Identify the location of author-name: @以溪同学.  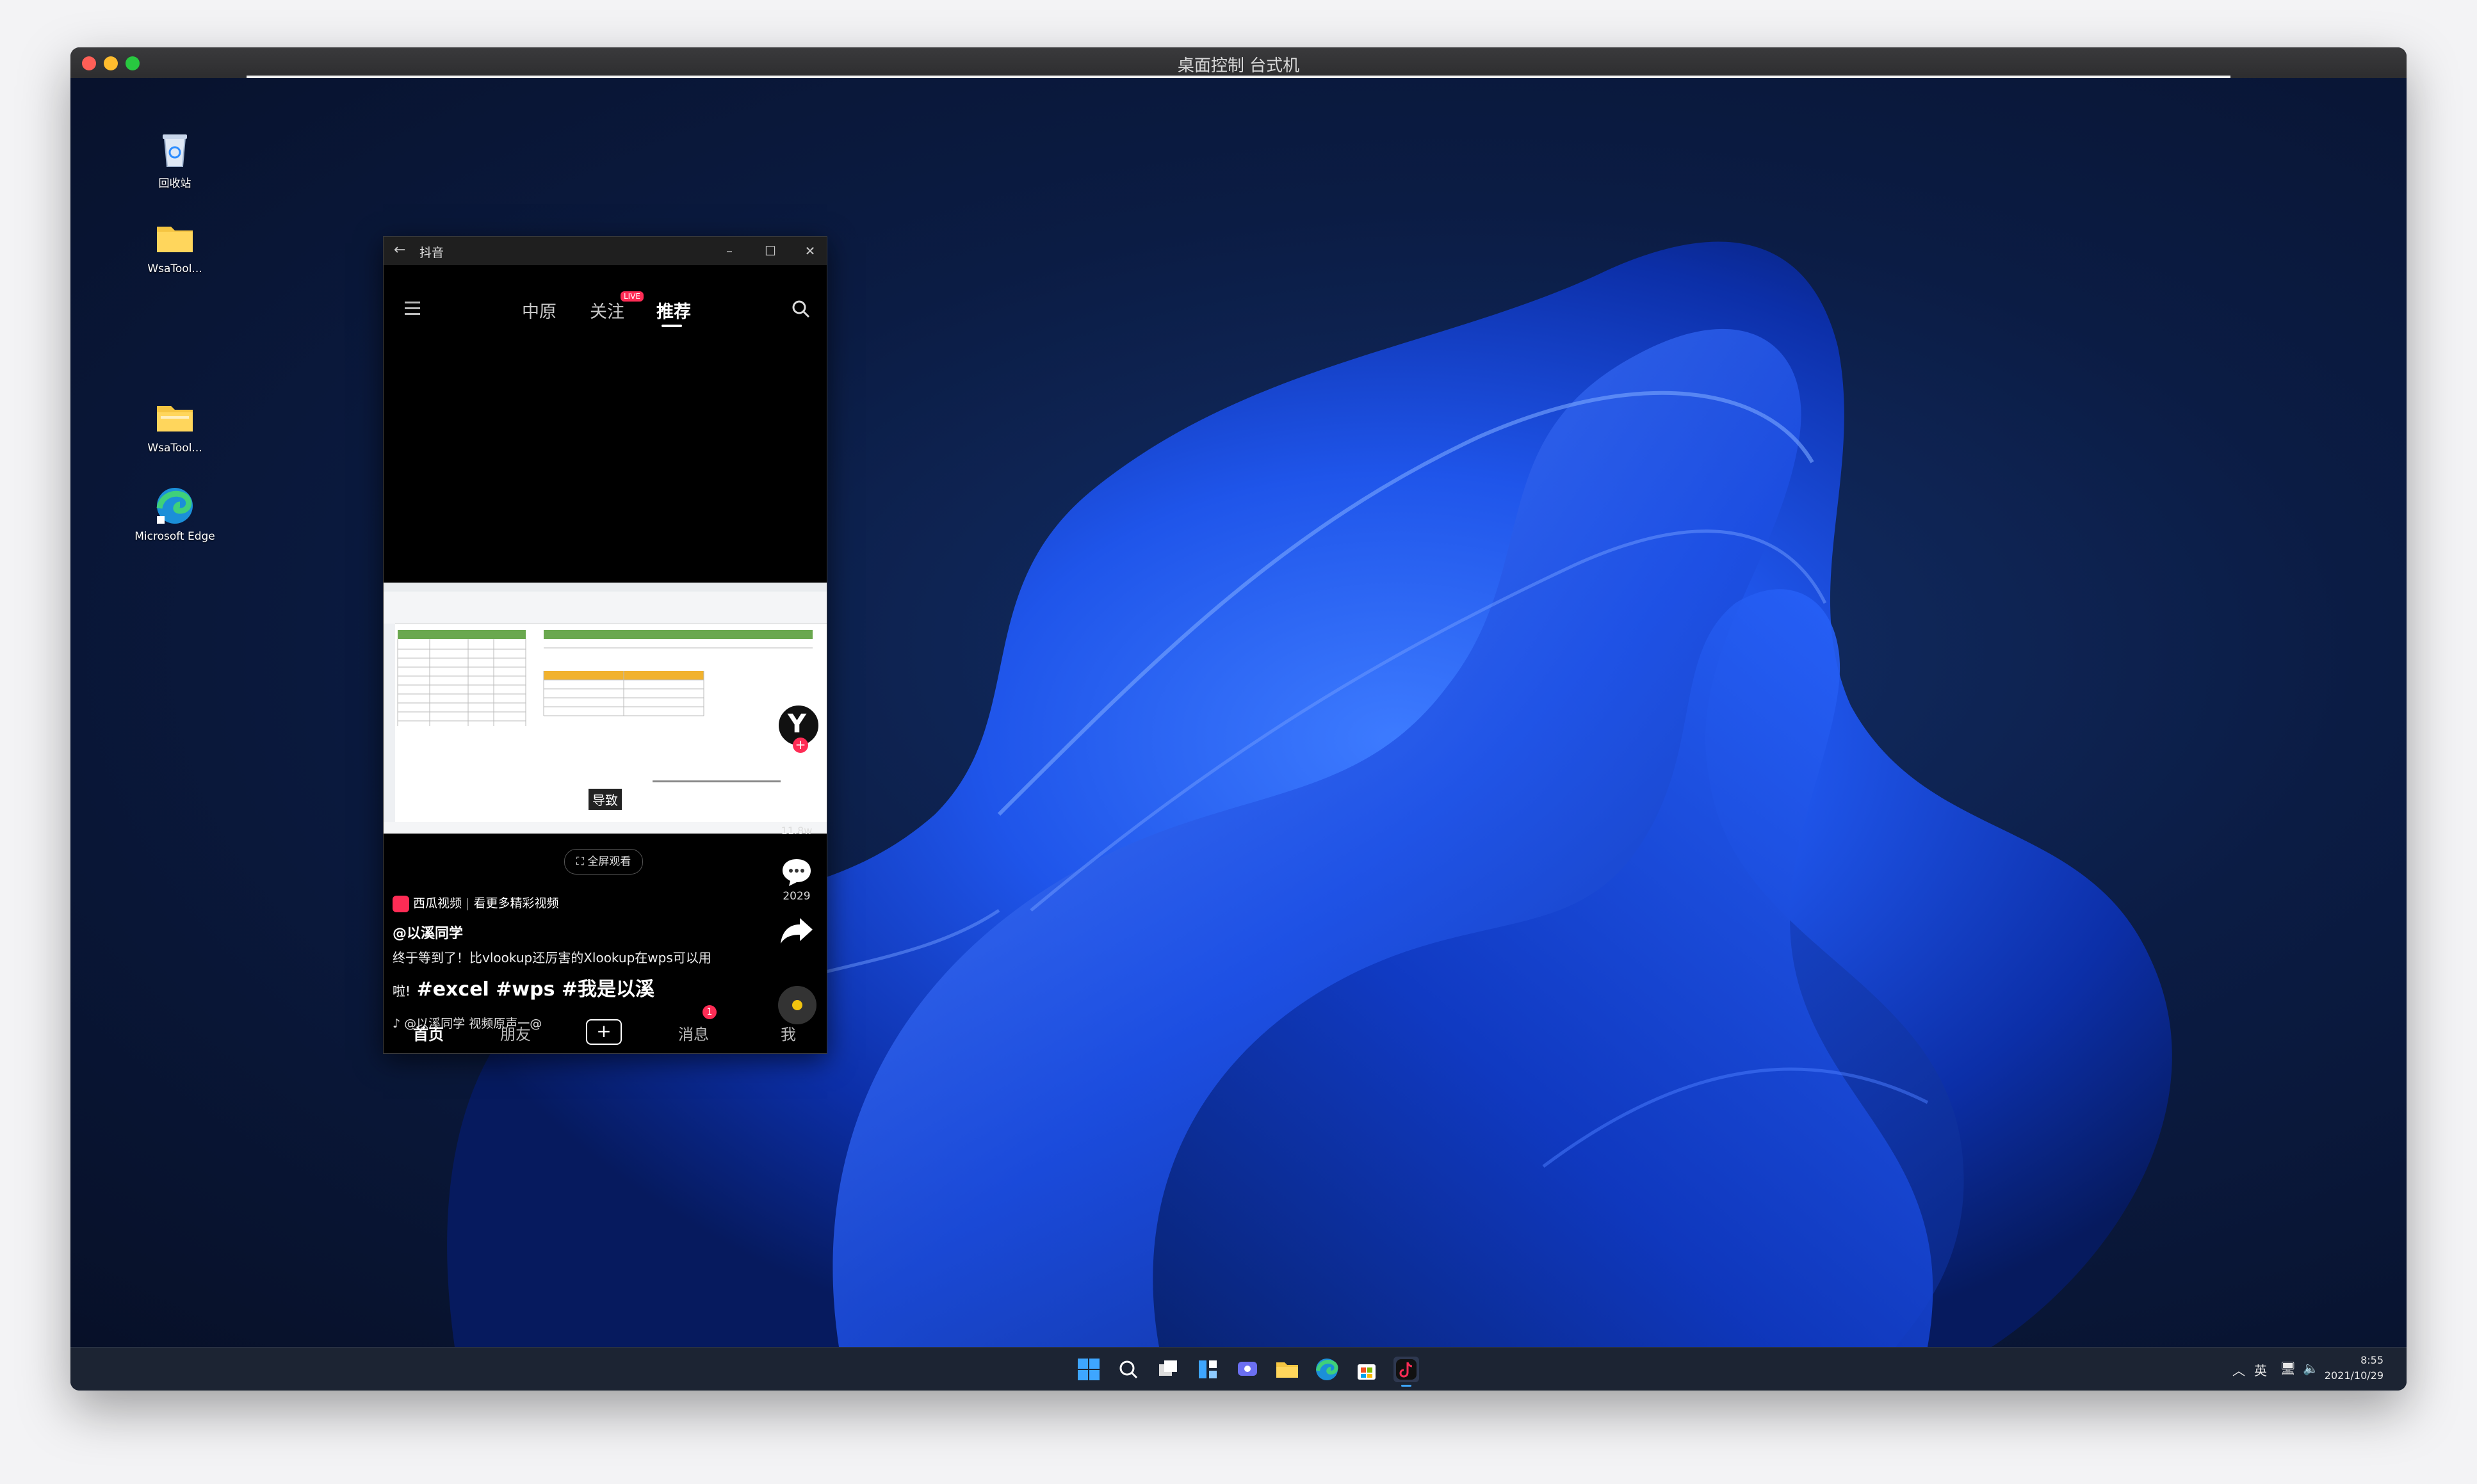
(428, 932).